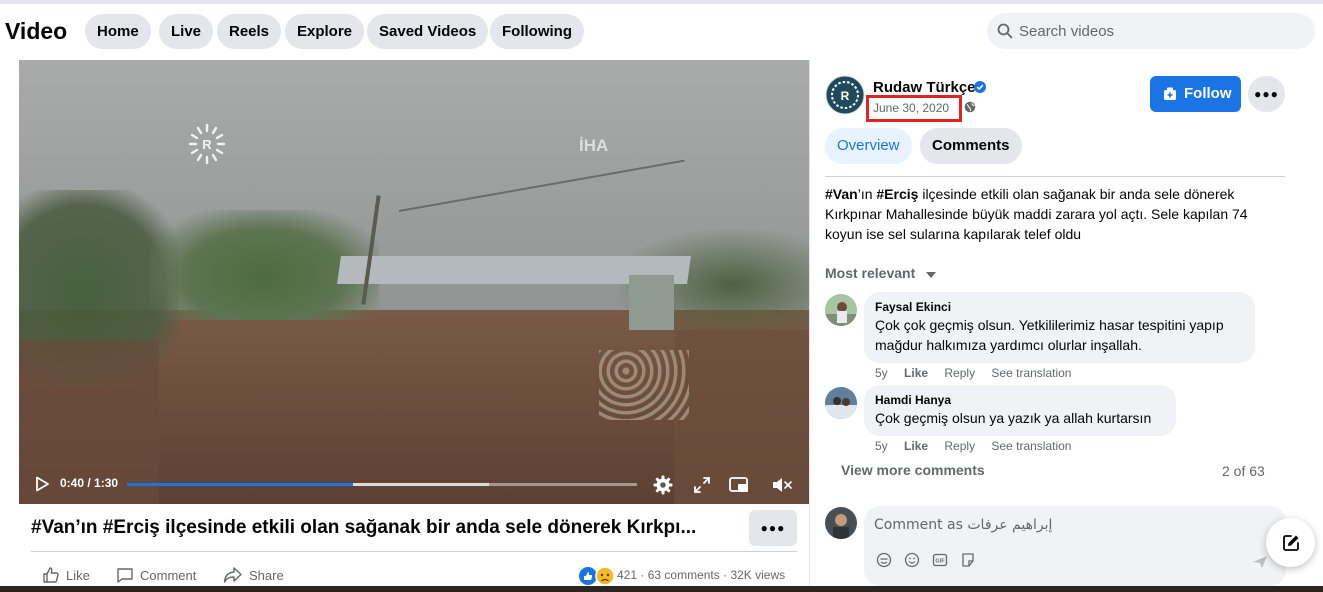 This screenshot has height=592, width=1323. Describe the element at coordinates (325, 31) in the screenshot. I see `nav-explore: Explore` at that location.